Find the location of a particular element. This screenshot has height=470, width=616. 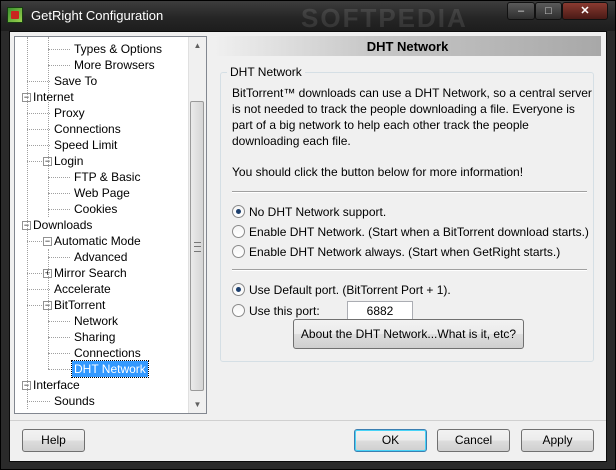

tree-item: + Mirror Search is located at coordinates (100, 273).